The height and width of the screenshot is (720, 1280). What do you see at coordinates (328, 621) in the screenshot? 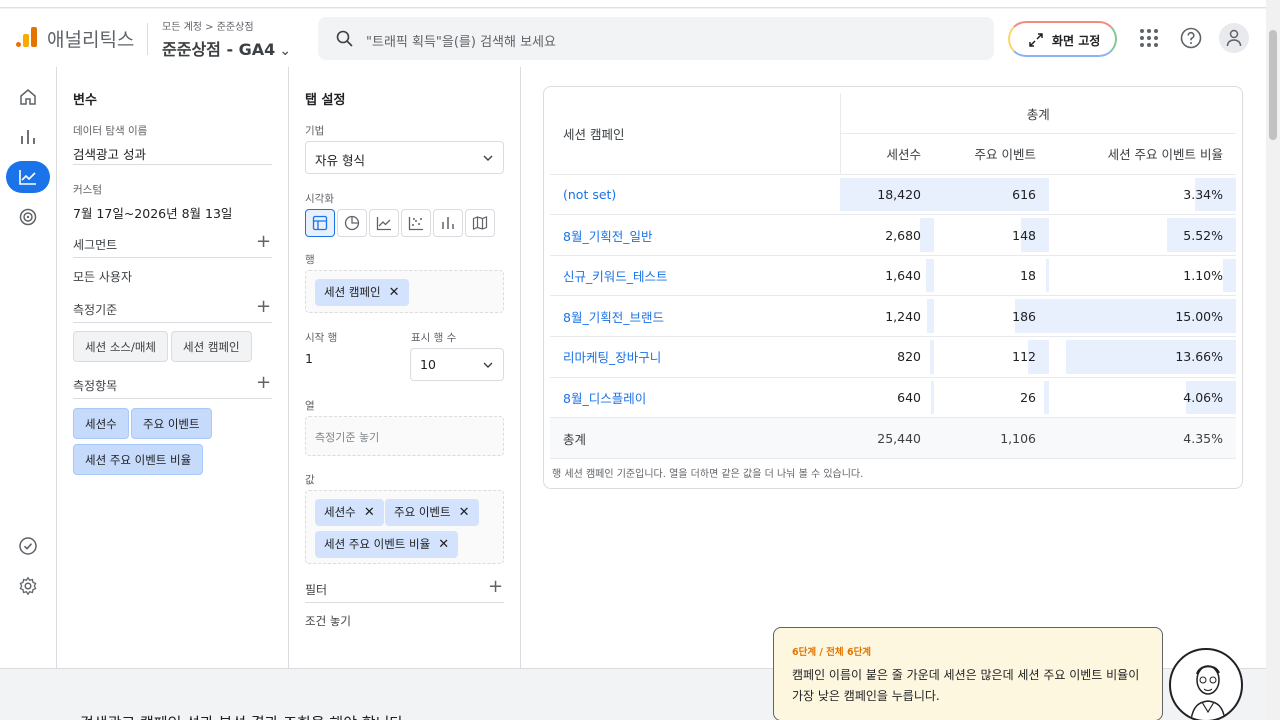
I see `filters-placeholder: 조건 놓기` at bounding box center [328, 621].